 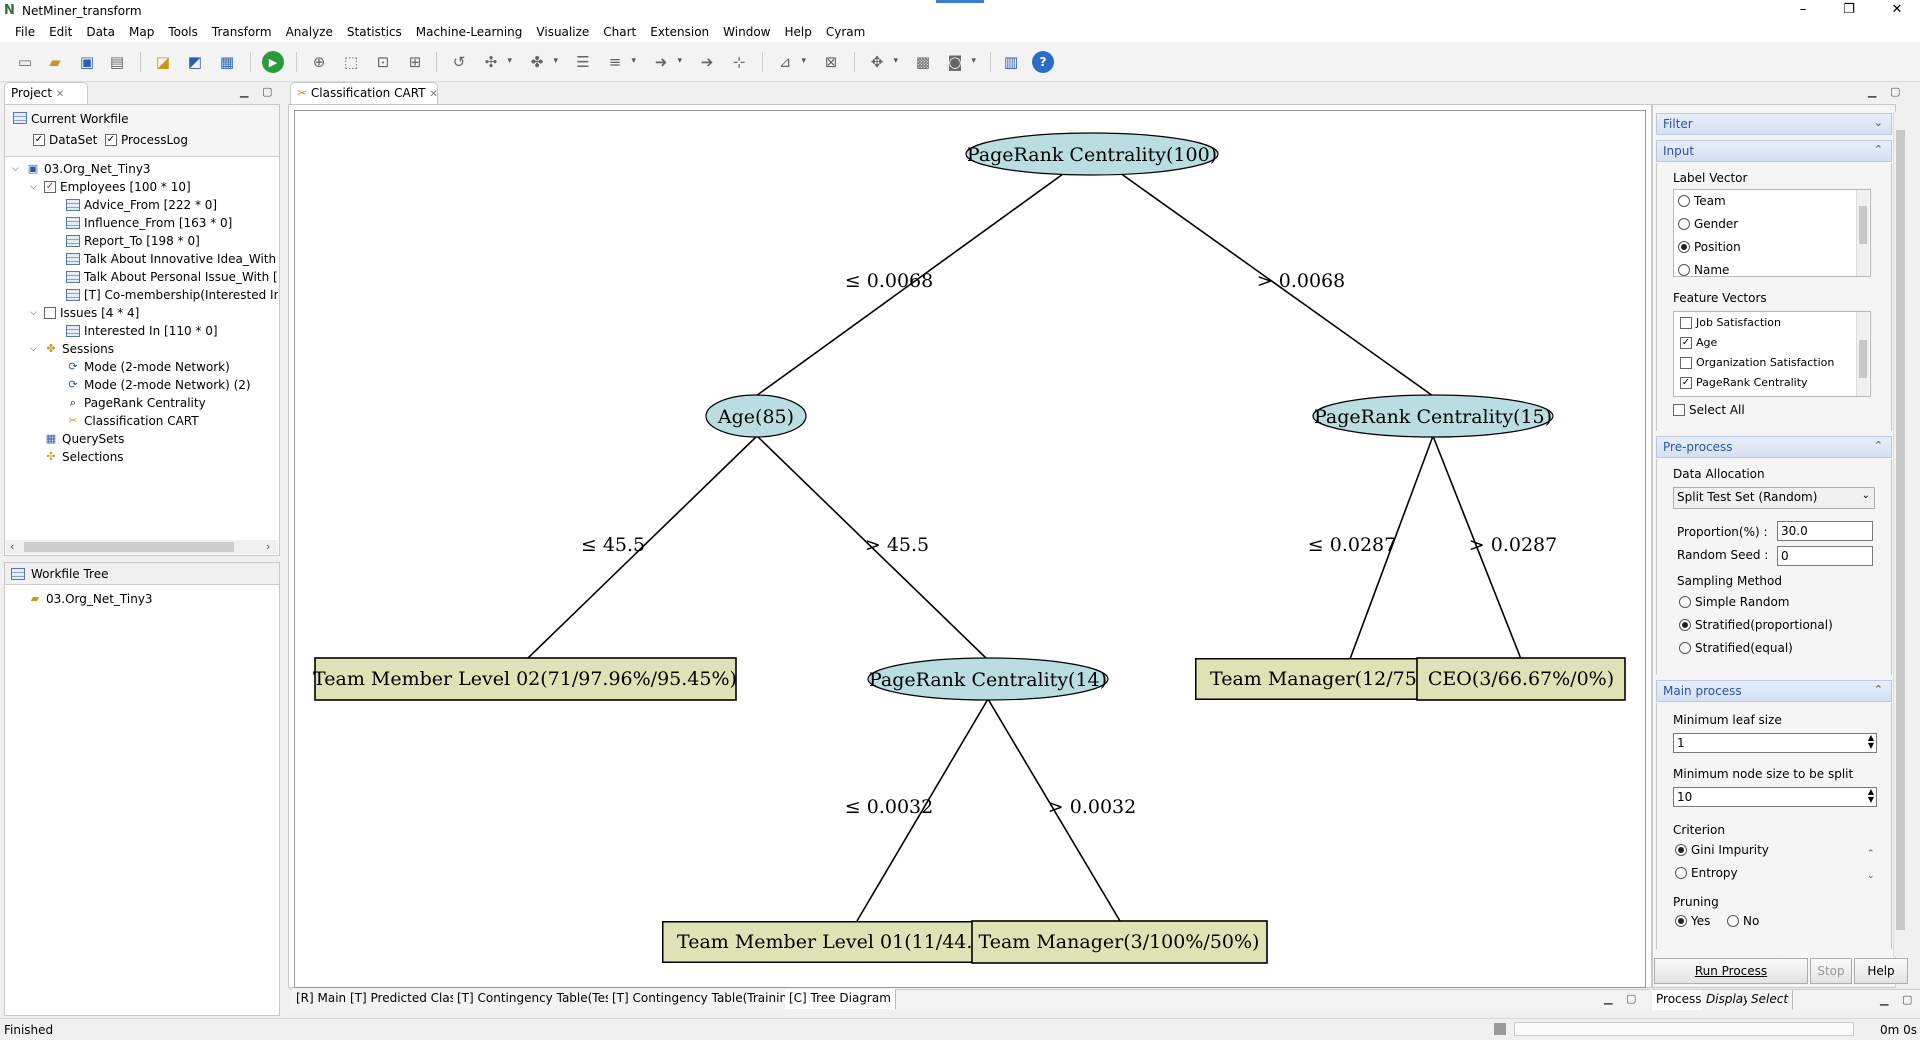 What do you see at coordinates (149, 223) in the screenshot?
I see `tree-item-influence-from: Influence_From [163 * 0]` at bounding box center [149, 223].